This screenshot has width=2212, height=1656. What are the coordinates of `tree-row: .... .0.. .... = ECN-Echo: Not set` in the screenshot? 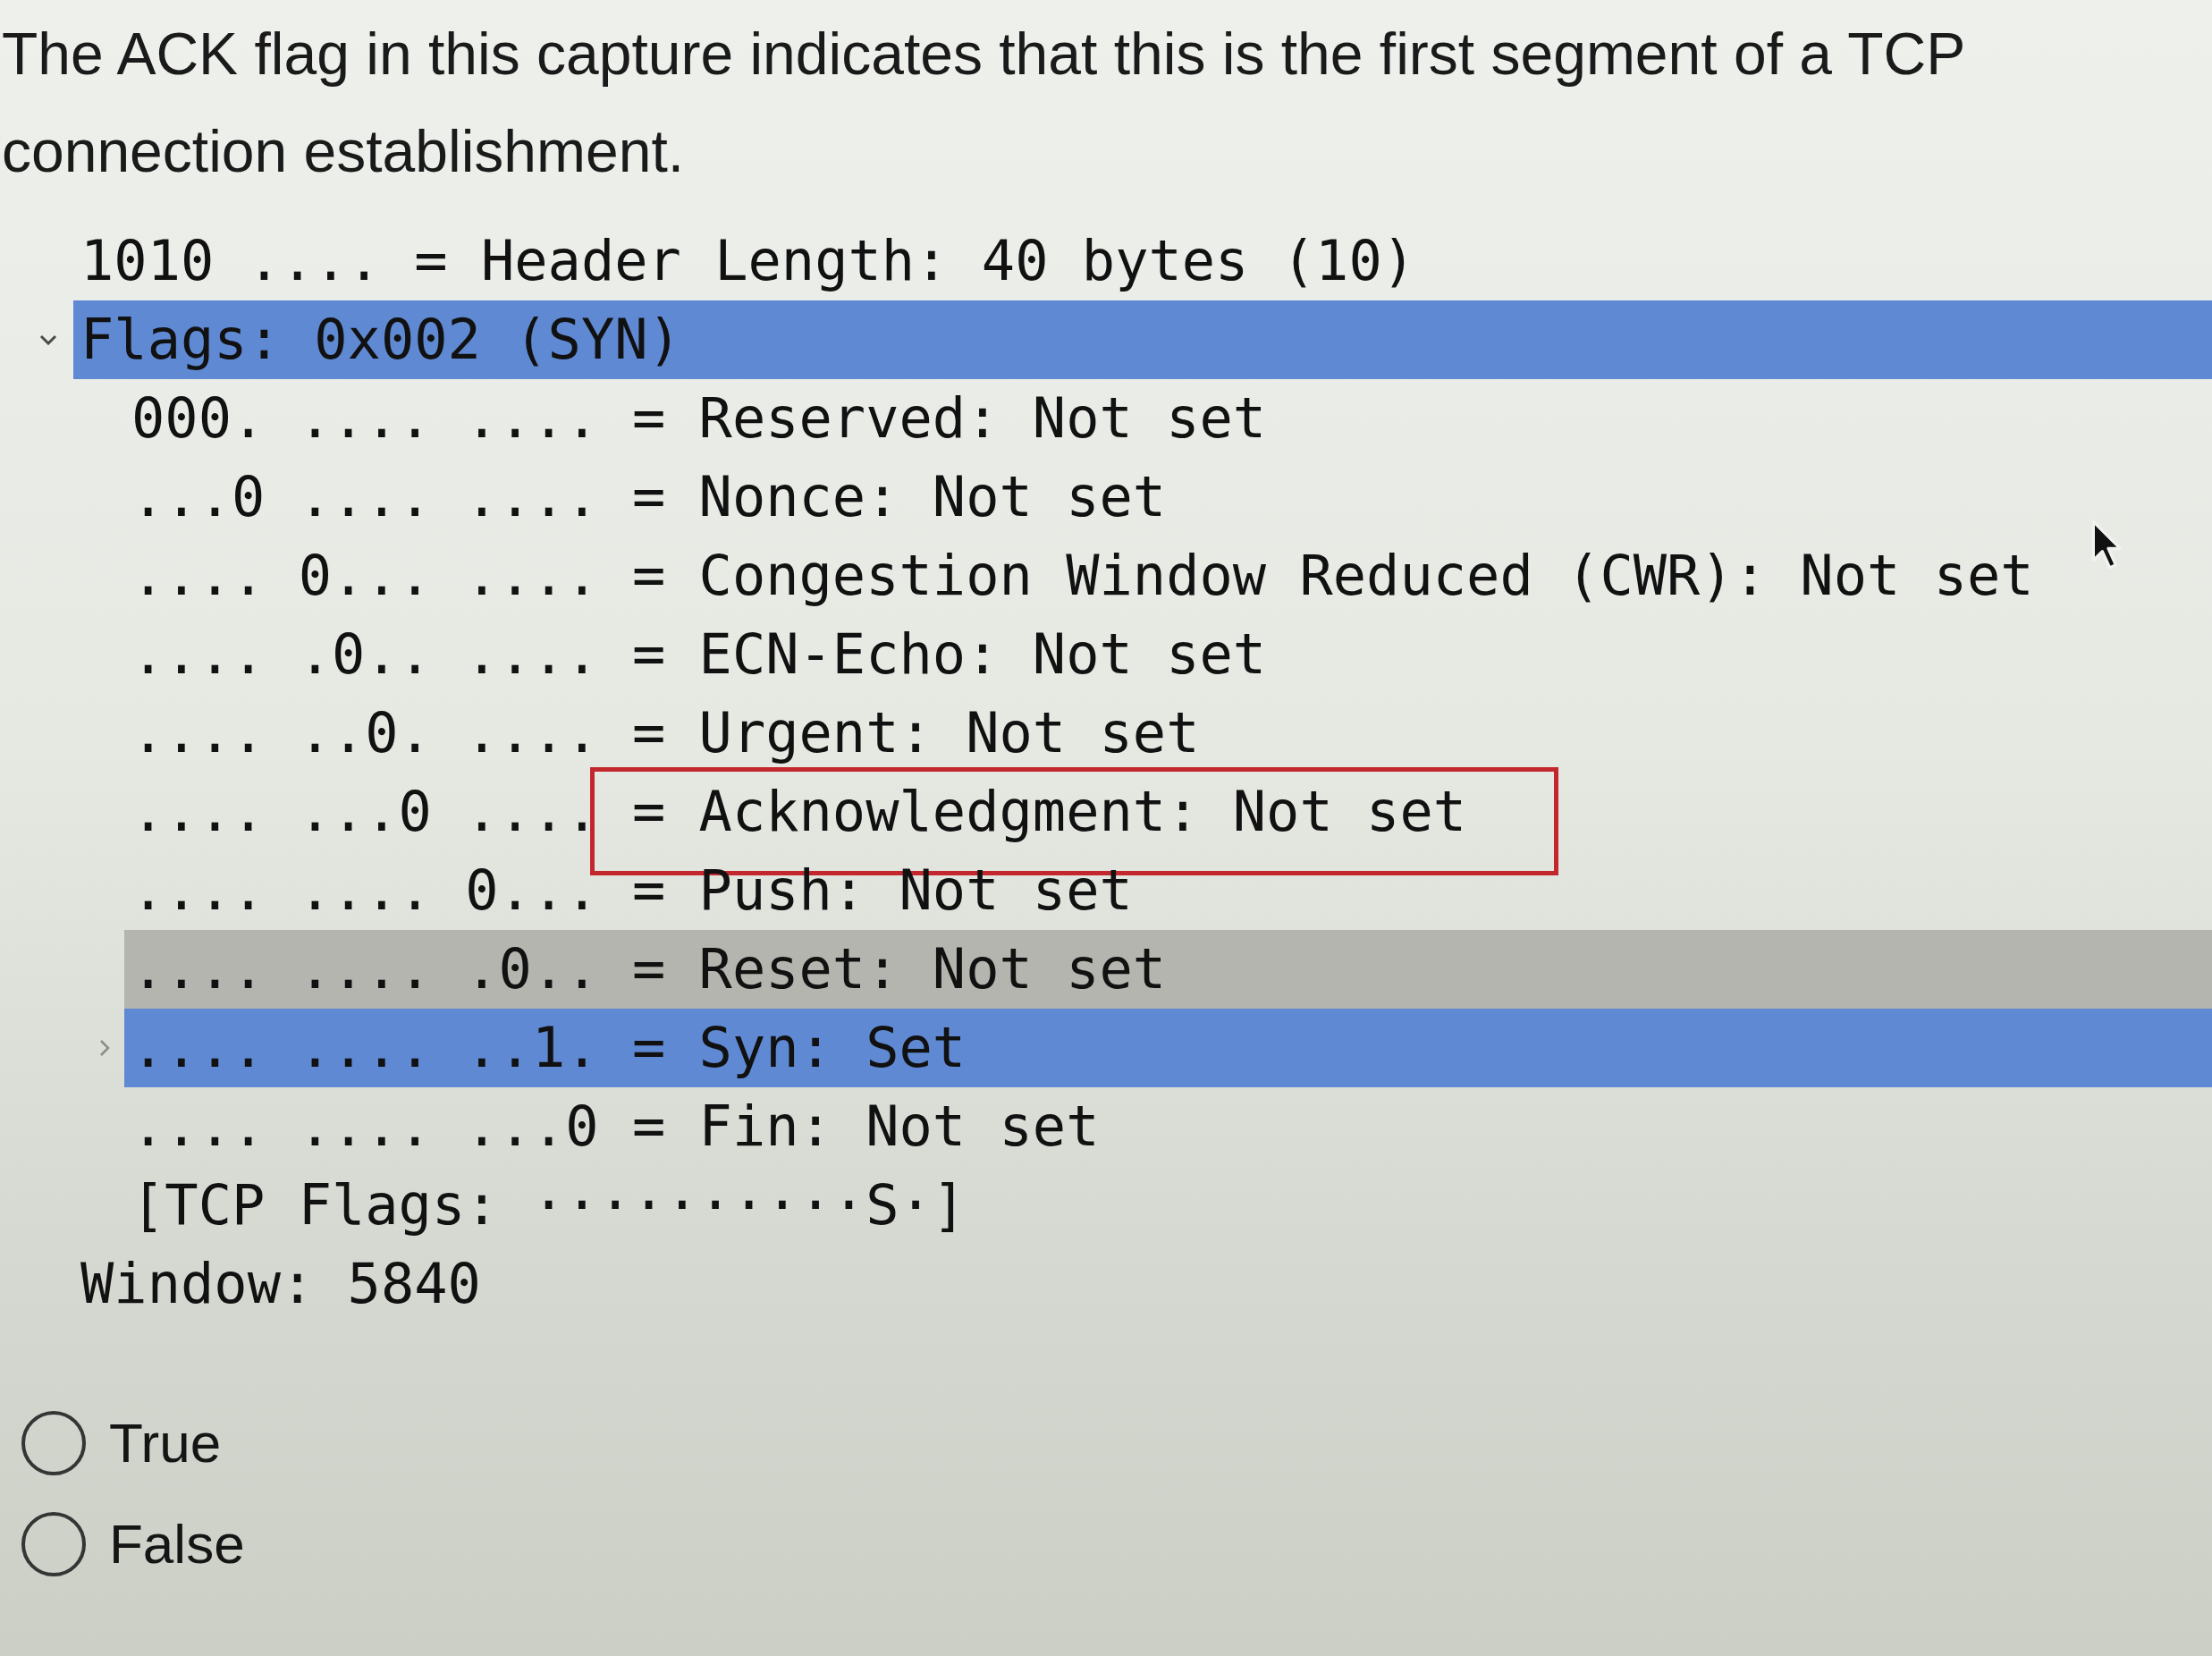 It's located at (1168, 655).